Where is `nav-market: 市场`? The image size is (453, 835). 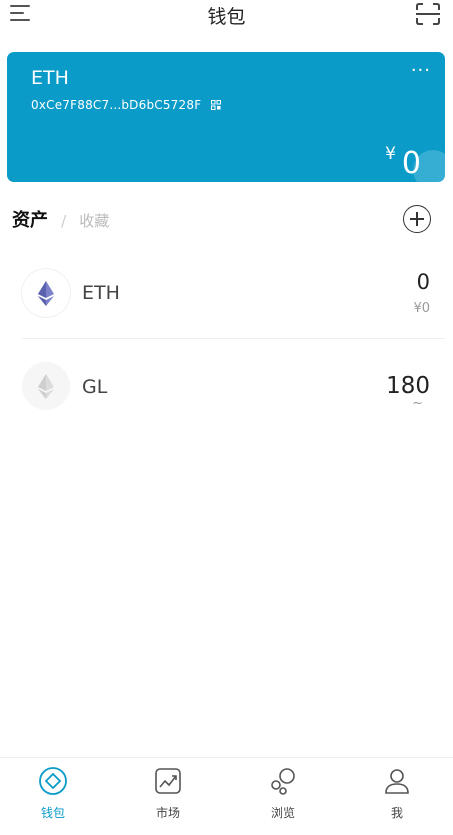
nav-market: 市场 is located at coordinates (168, 793).